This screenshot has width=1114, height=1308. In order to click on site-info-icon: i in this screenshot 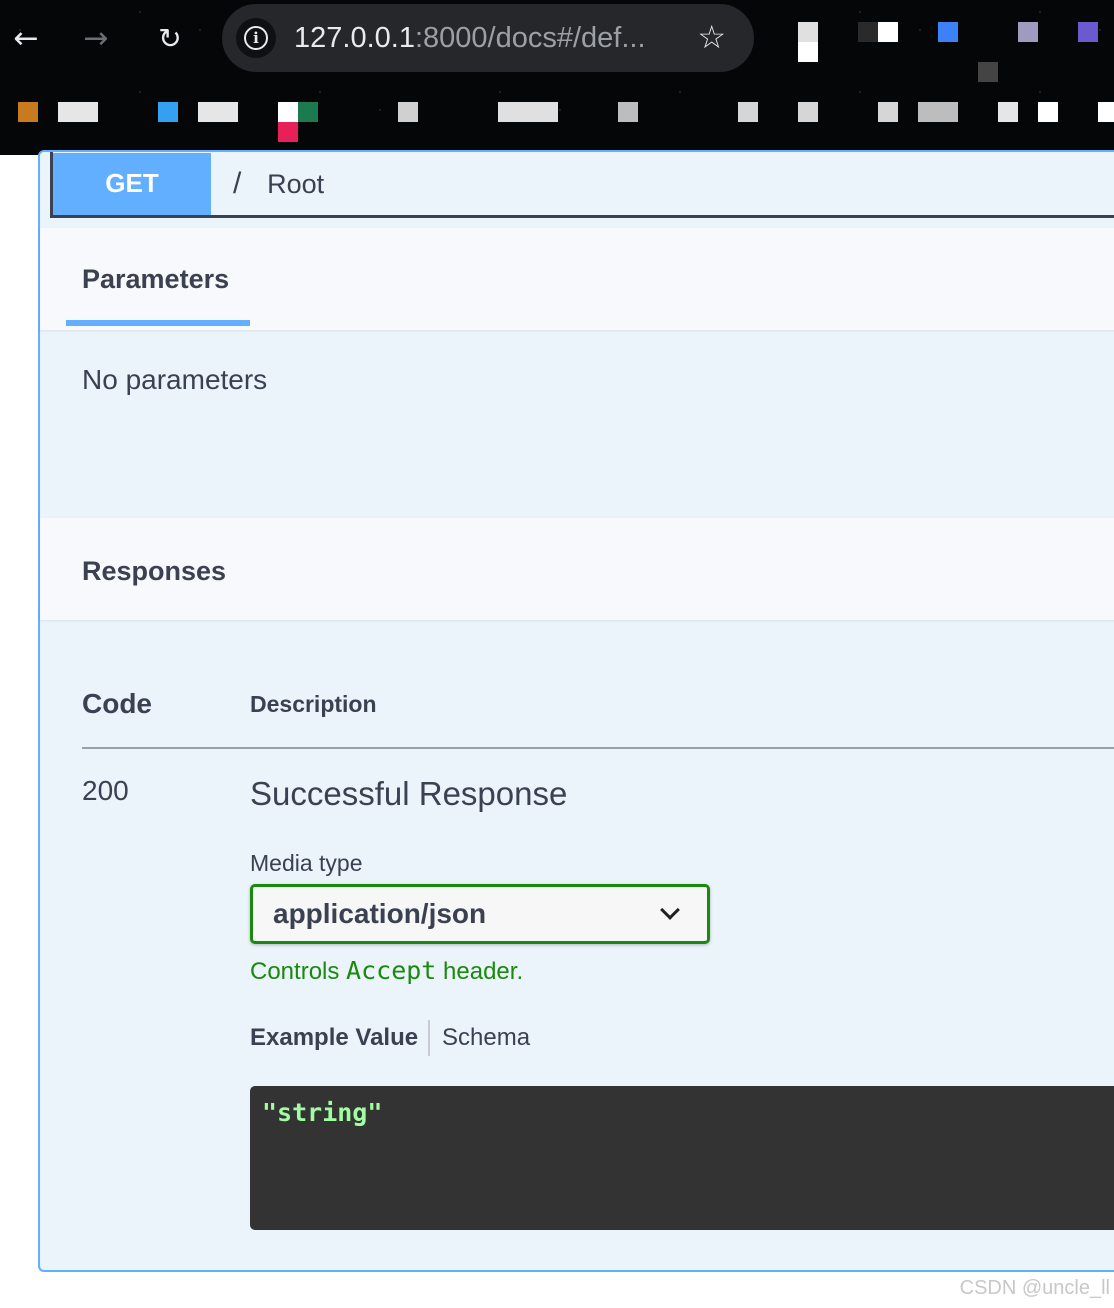, I will do `click(256, 38)`.